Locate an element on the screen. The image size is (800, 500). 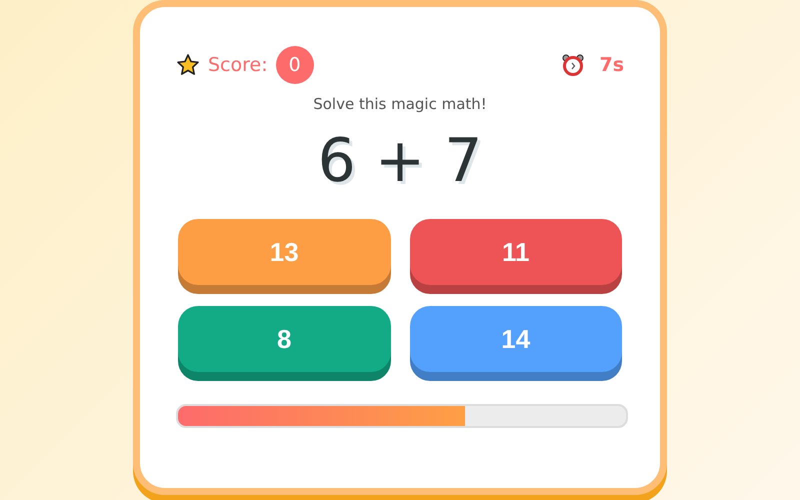
answer-button: 8 is located at coordinates (284, 339).